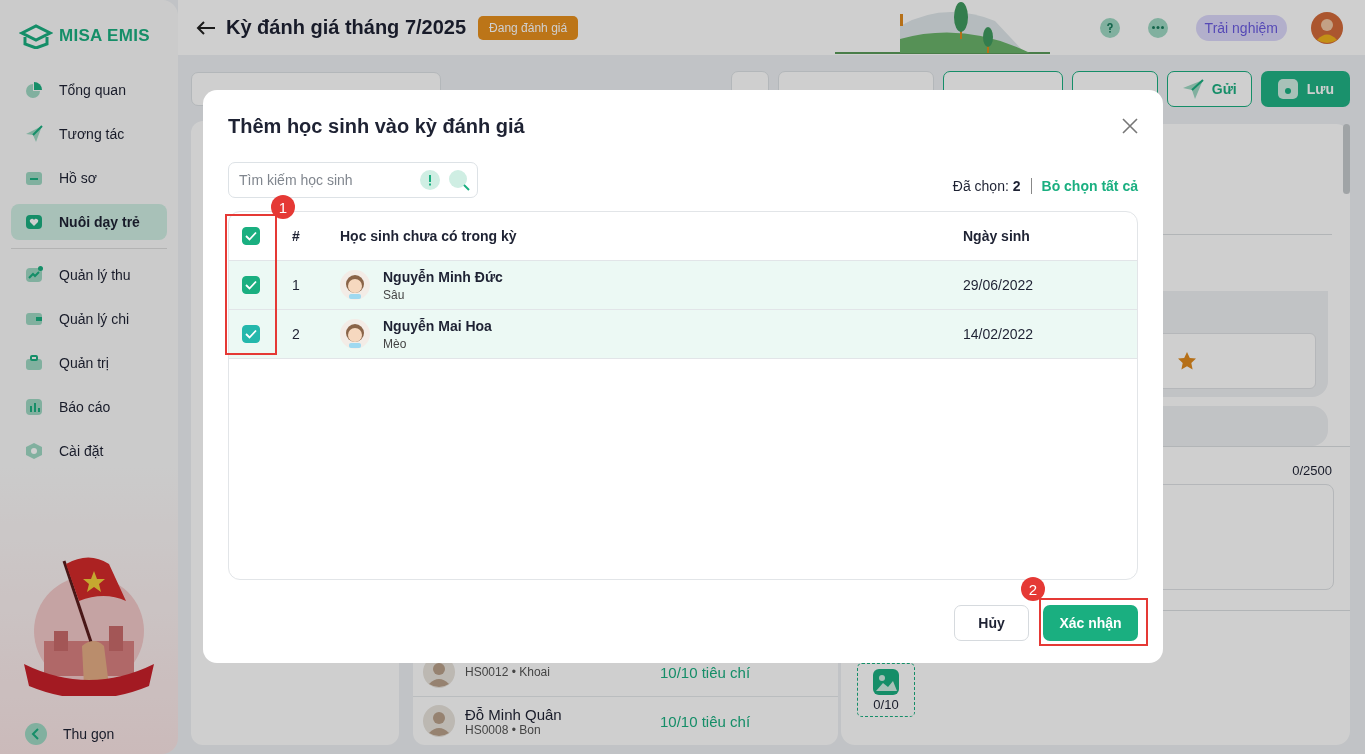 Image resolution: width=1365 pixels, height=754 pixels. I want to click on close-icon, so click(1130, 126).